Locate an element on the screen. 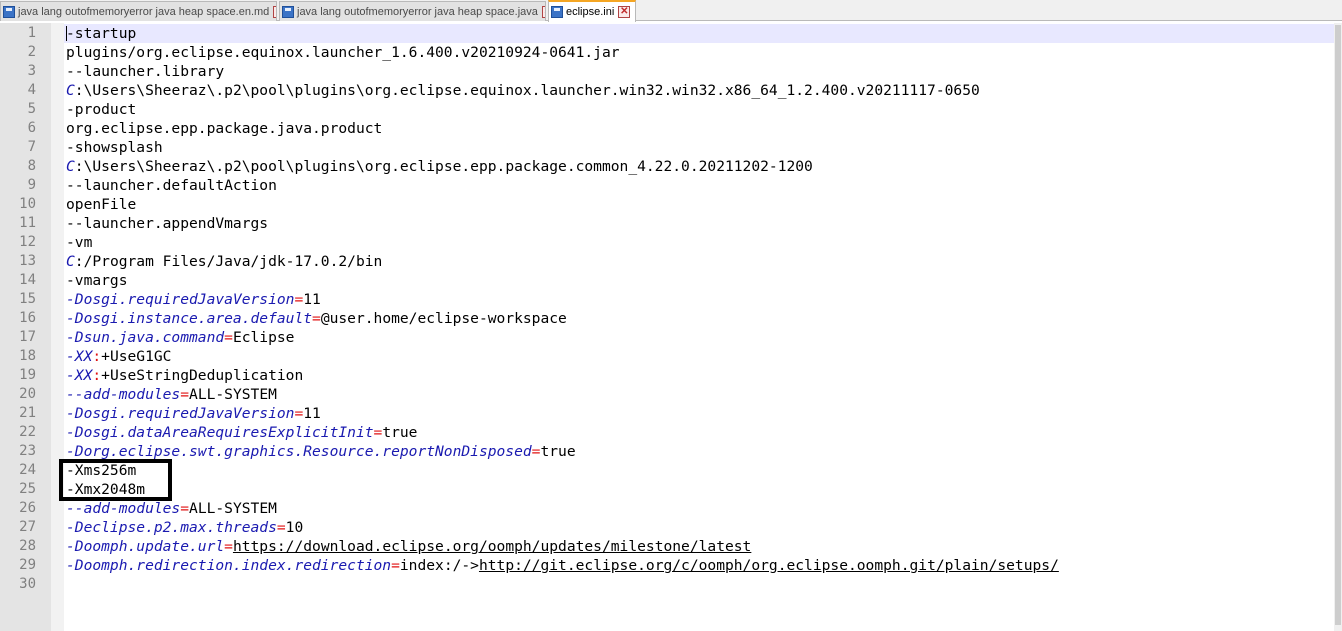  code-token: --launcher.appendVmargs is located at coordinates (167, 223).